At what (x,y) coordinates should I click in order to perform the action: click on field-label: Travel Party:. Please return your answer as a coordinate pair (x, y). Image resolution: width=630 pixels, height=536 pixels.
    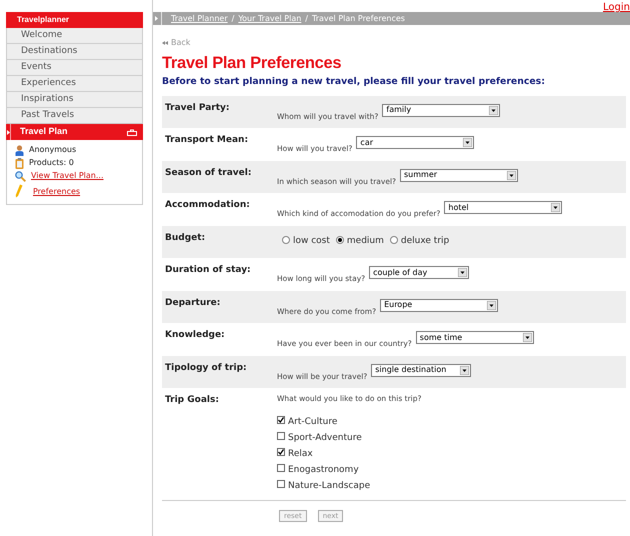
    Looking at the image, I should click on (197, 108).